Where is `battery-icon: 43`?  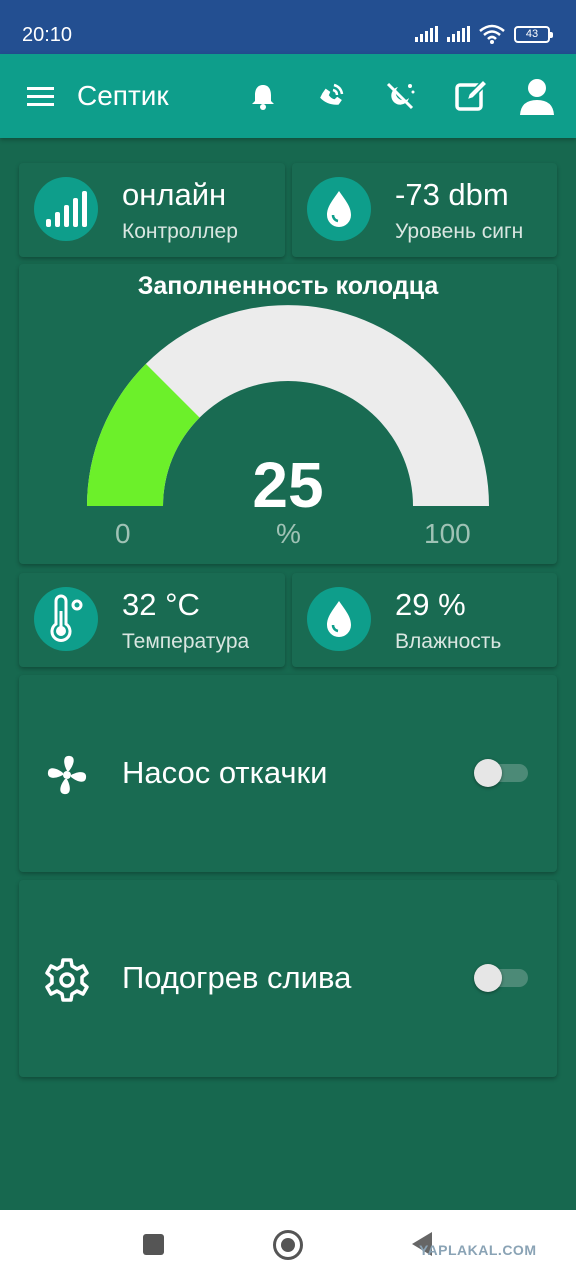
battery-icon: 43 is located at coordinates (533, 34).